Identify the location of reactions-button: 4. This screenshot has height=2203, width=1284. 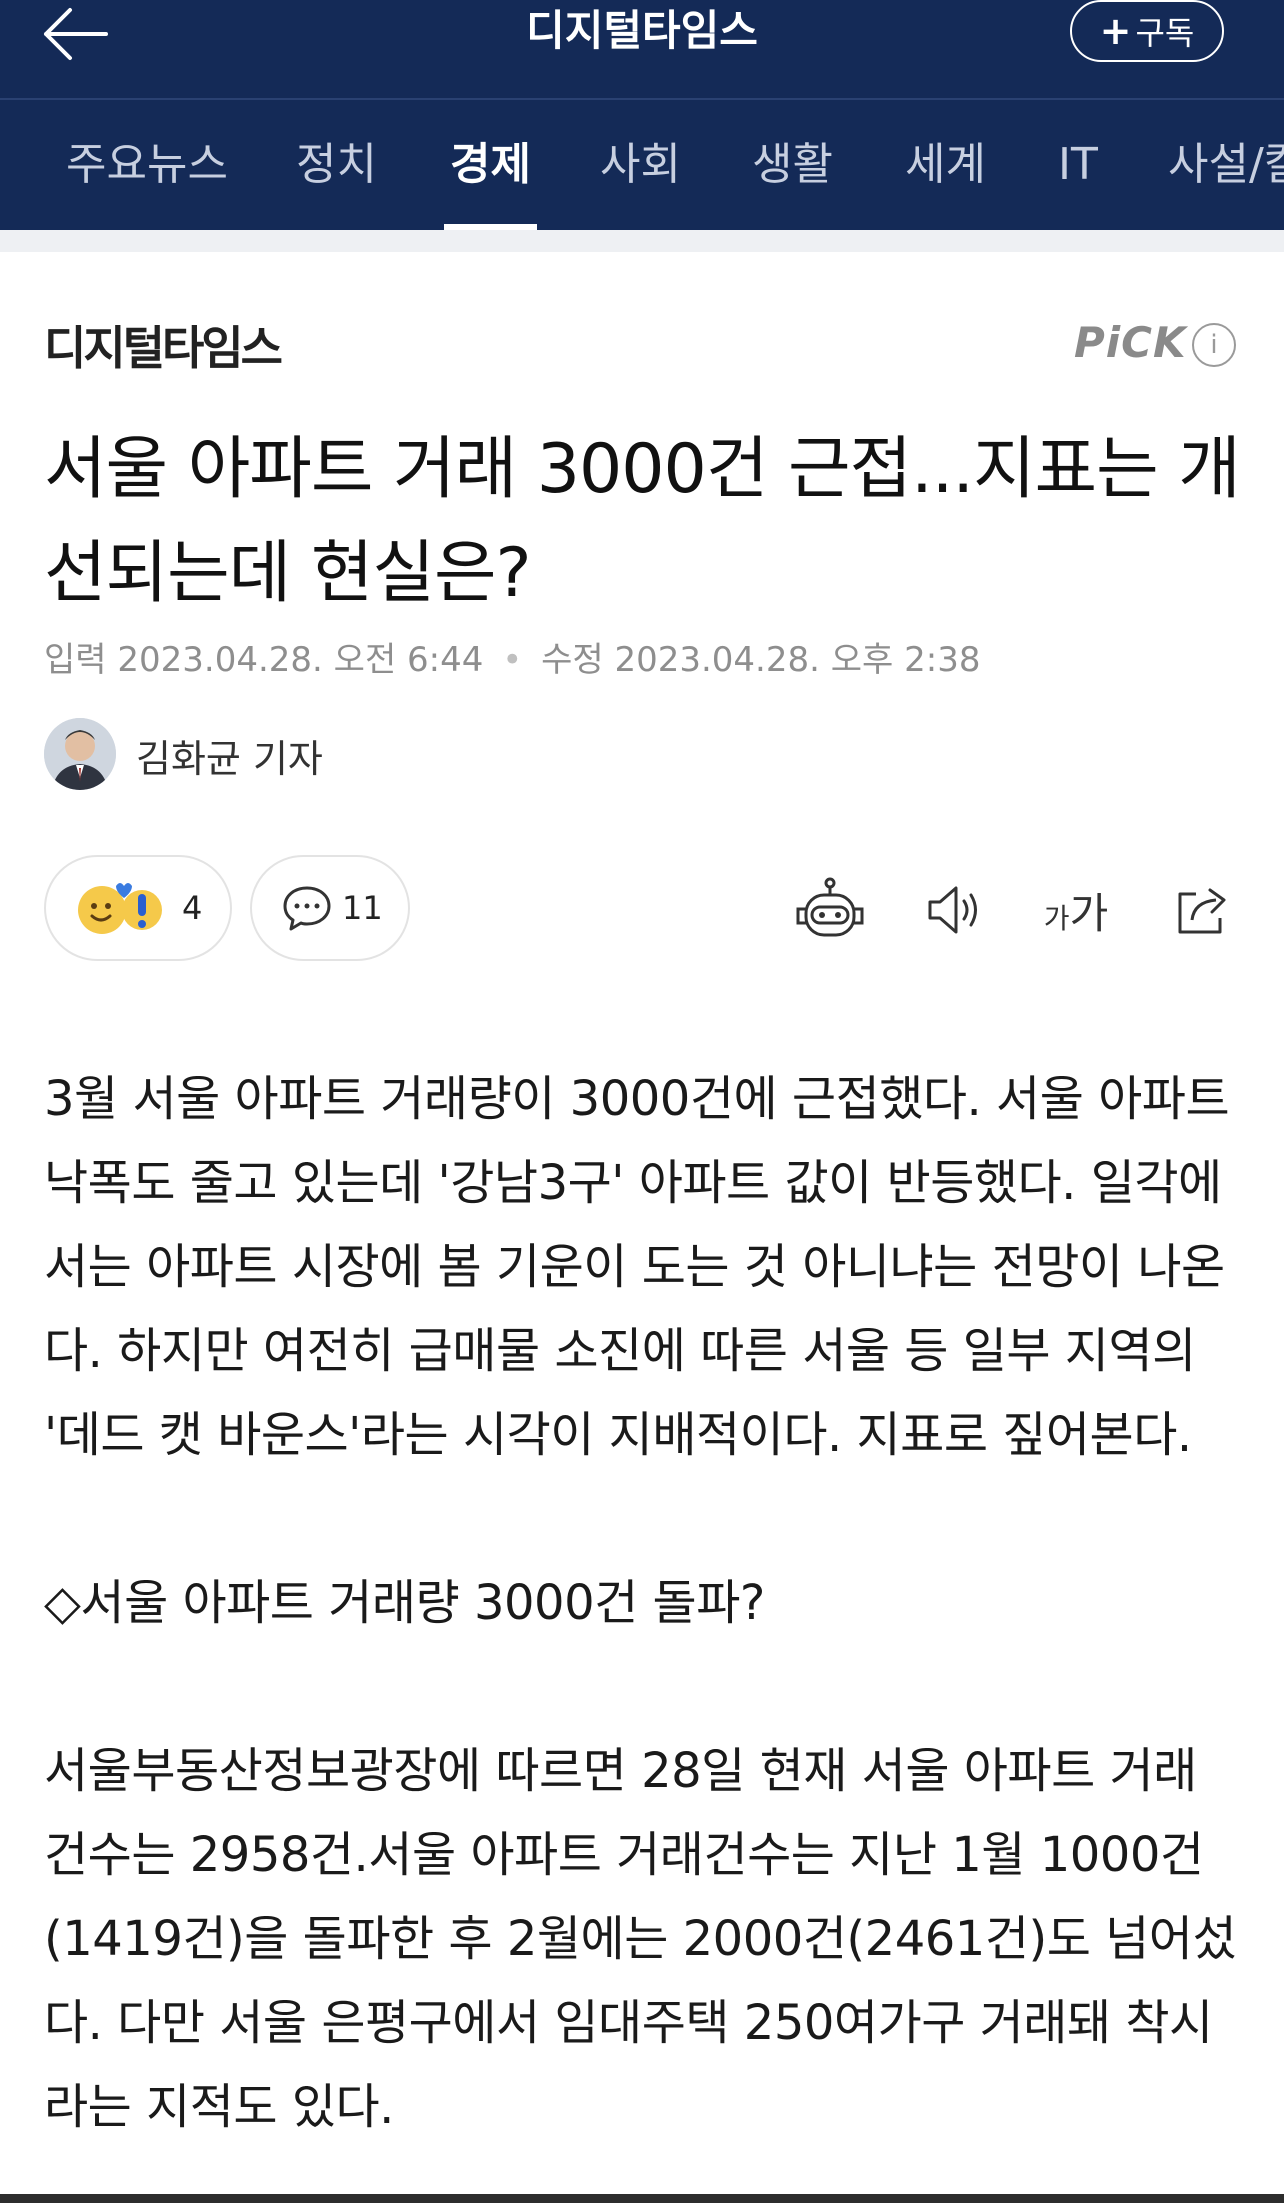
(138, 908).